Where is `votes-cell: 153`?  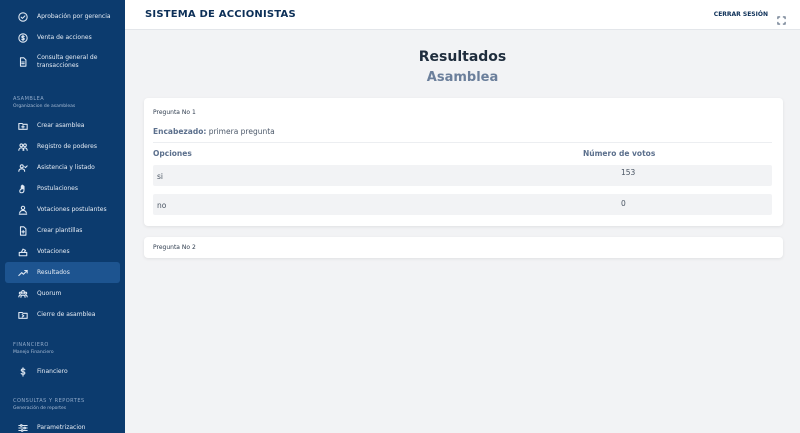 votes-cell: 153 is located at coordinates (628, 172).